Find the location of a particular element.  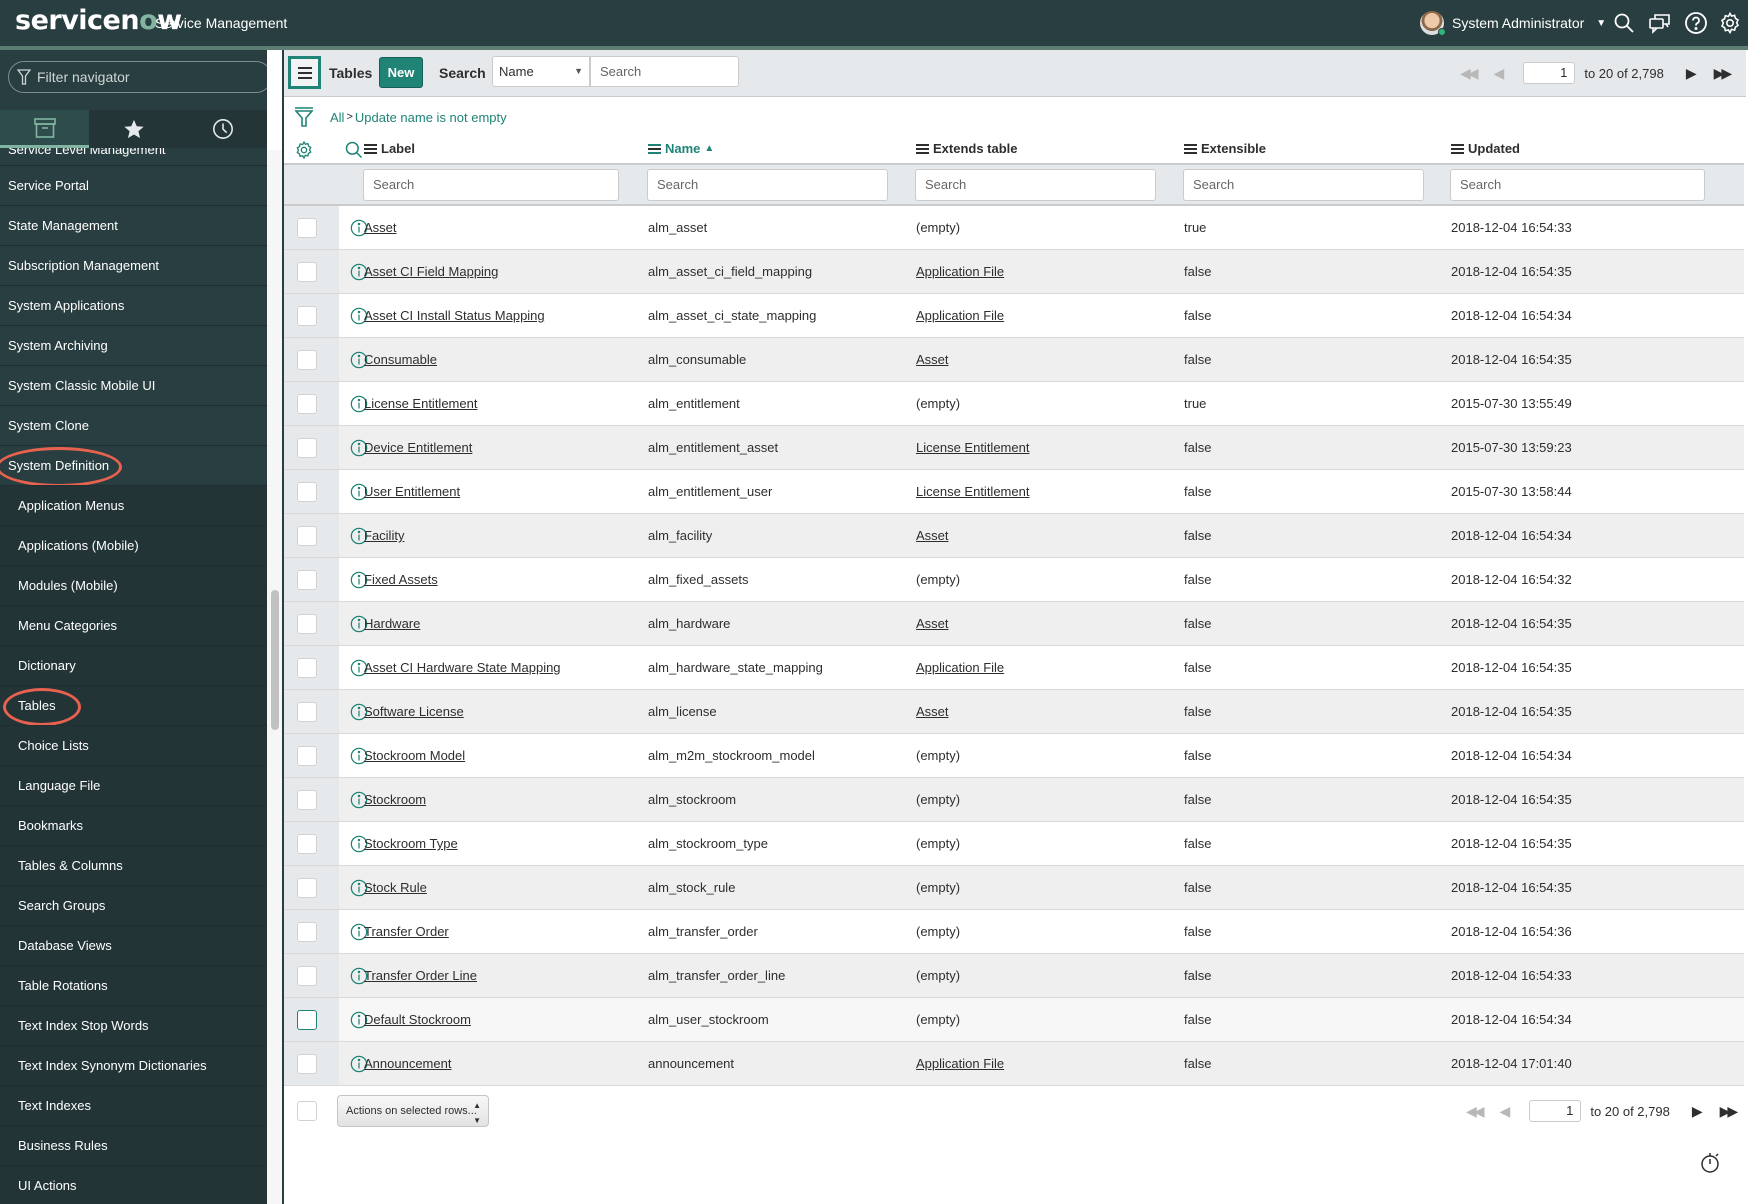

sidebar-item-search-groups: Search Groups is located at coordinates (133, 906).